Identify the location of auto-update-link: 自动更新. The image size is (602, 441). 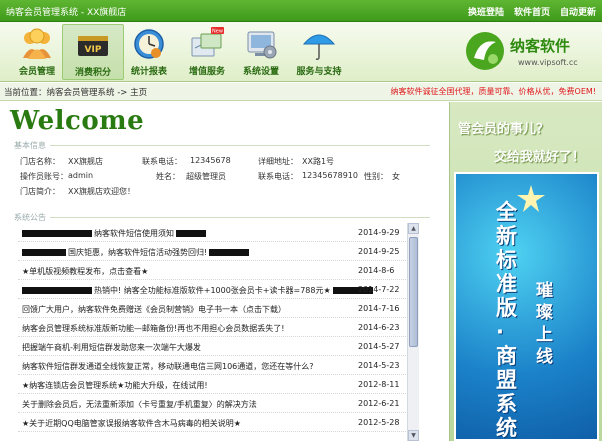
(578, 11).